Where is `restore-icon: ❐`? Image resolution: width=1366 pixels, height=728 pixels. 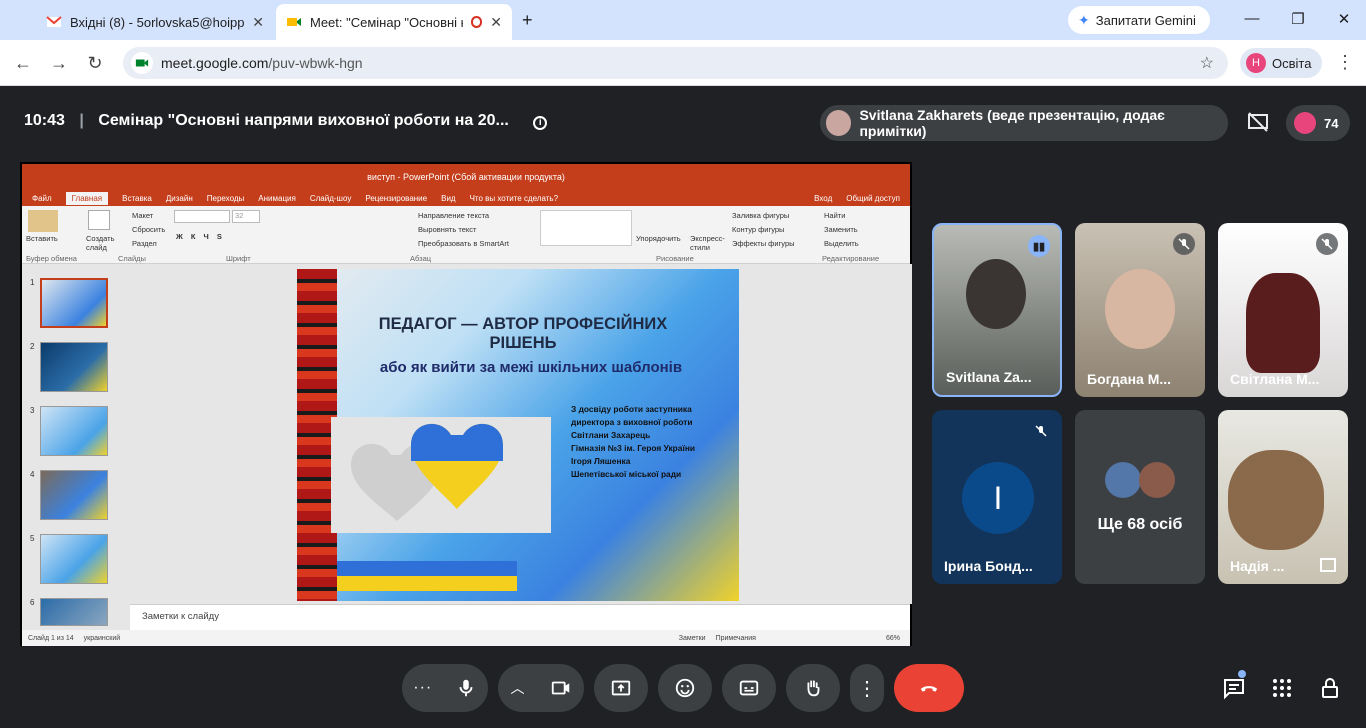 restore-icon: ❐ is located at coordinates (1298, 20).